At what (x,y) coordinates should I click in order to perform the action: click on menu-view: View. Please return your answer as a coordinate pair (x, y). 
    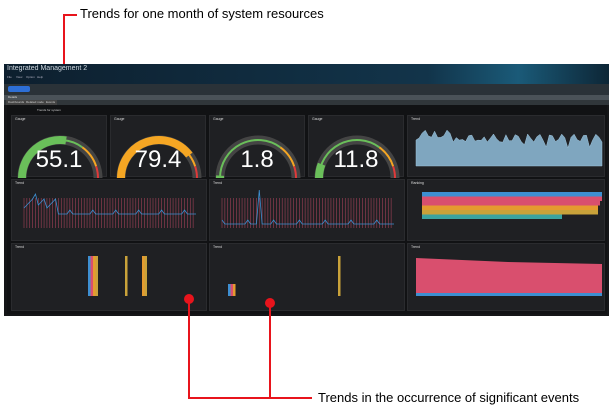
    Looking at the image, I should click on (19, 77).